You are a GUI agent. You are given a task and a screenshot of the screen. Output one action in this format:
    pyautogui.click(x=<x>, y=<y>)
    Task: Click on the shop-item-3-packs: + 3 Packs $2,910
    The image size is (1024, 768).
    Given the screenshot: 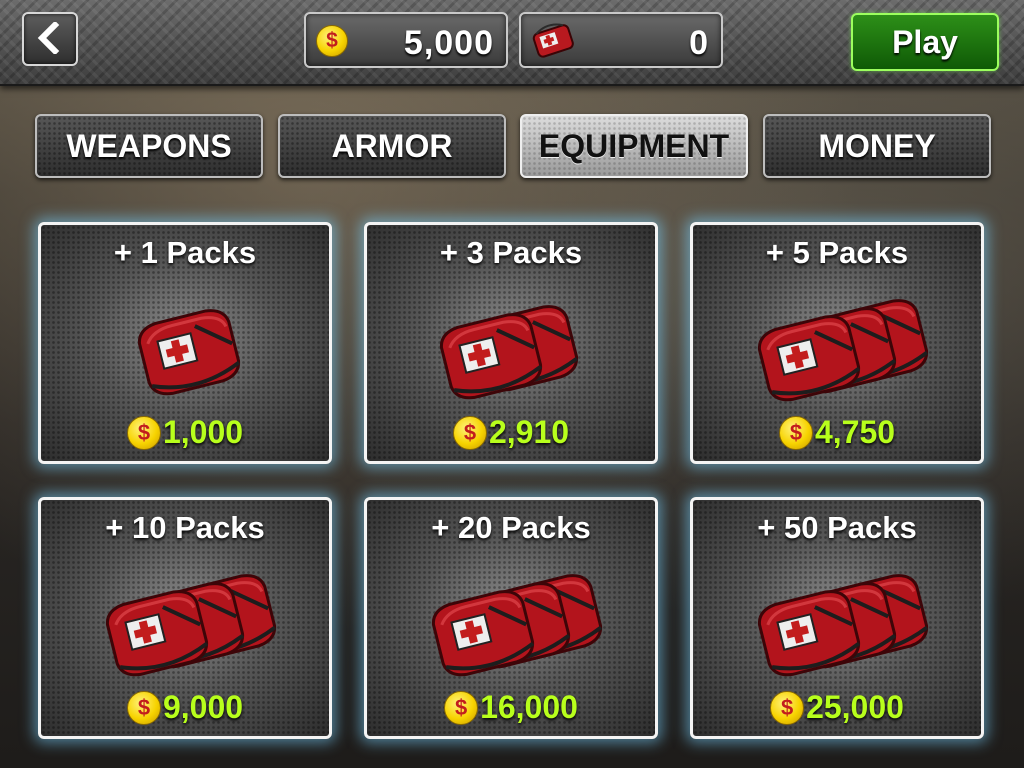 What is the action you would take?
    pyautogui.click(x=511, y=343)
    